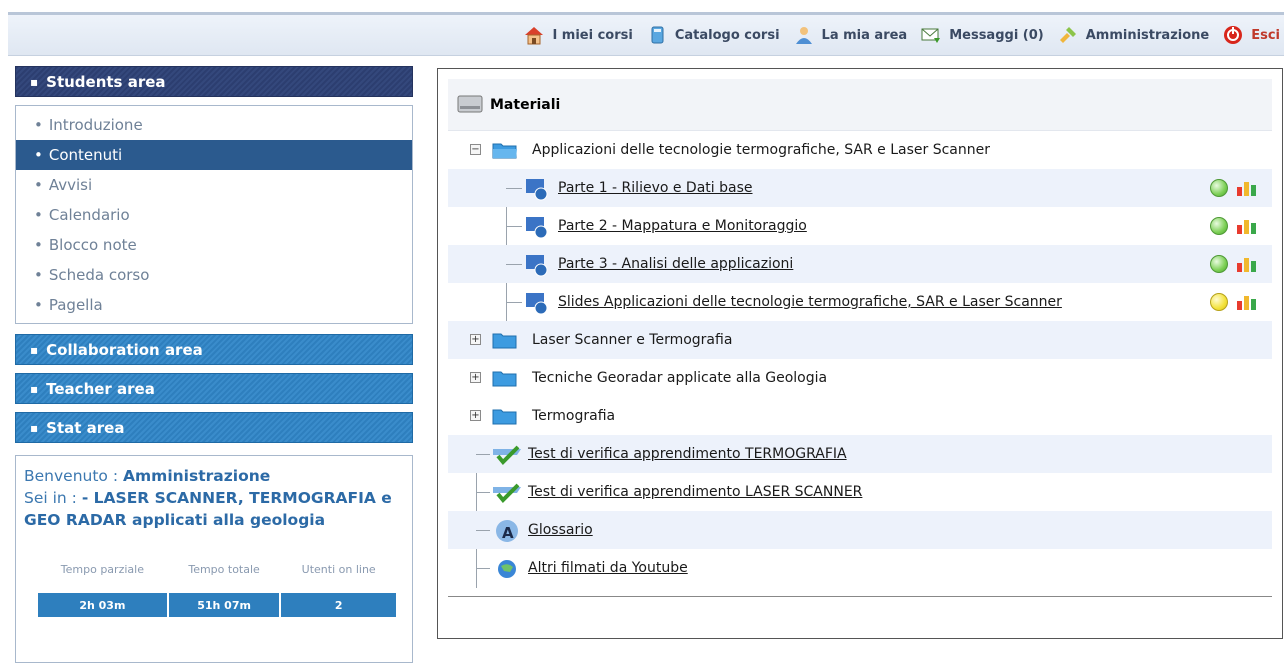 Image resolution: width=1284 pixels, height=668 pixels. What do you see at coordinates (214, 275) in the screenshot?
I see `menu-item-scheda-corso: • Scheda corso` at bounding box center [214, 275].